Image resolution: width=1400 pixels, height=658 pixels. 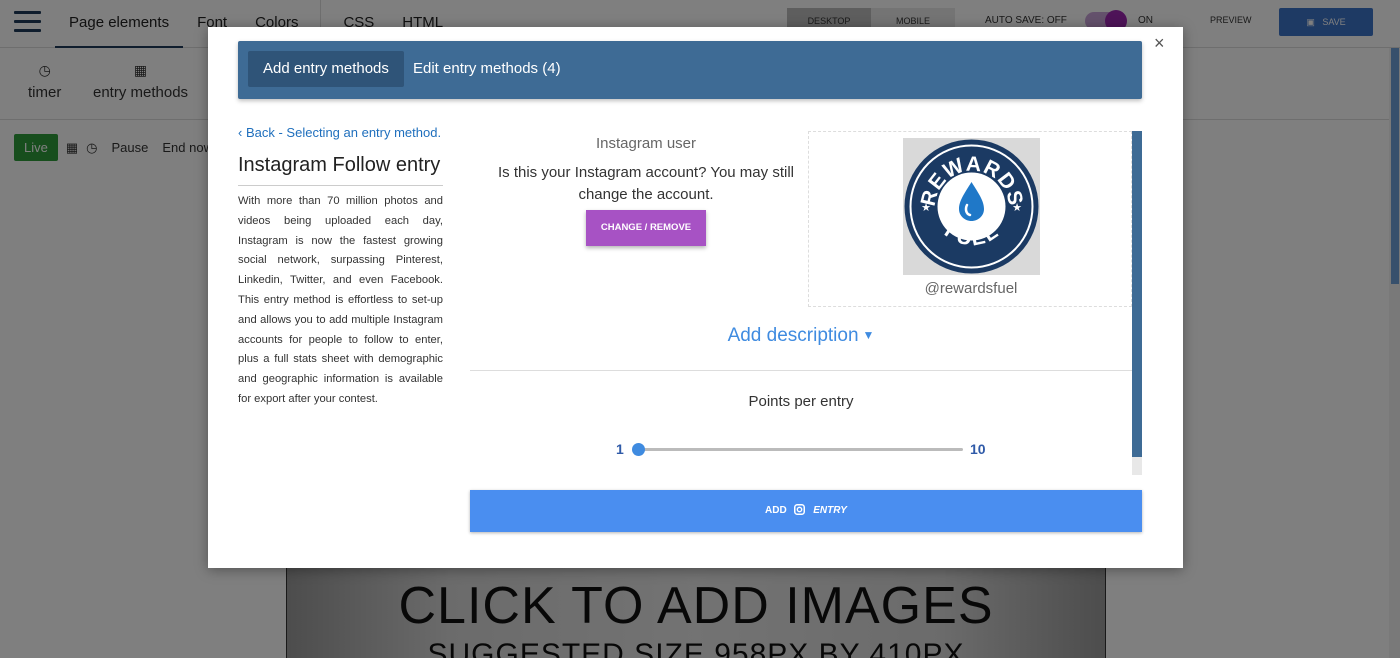 What do you see at coordinates (776, 510) in the screenshot?
I see `add-entry-prefix: ADD` at bounding box center [776, 510].